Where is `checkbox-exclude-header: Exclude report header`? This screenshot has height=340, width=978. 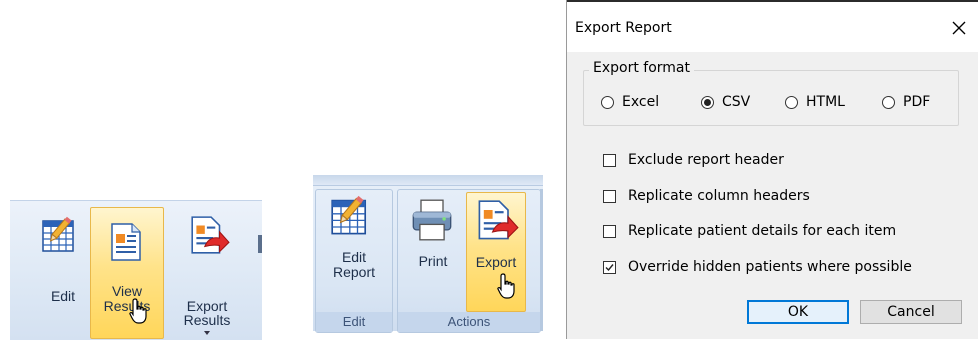
checkbox-exclude-header: Exclude report header is located at coordinates (693, 160).